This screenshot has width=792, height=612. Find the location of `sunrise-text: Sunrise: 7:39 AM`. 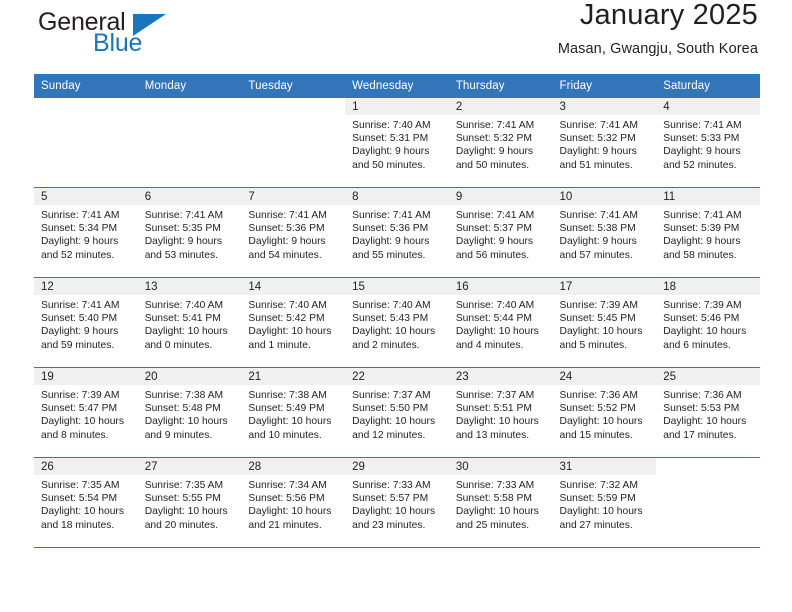

sunrise-text: Sunrise: 7:39 AM is located at coordinates (702, 305).